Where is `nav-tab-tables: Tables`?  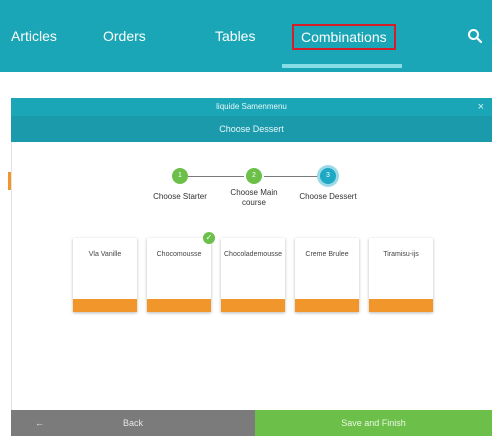 nav-tab-tables: Tables is located at coordinates (235, 36).